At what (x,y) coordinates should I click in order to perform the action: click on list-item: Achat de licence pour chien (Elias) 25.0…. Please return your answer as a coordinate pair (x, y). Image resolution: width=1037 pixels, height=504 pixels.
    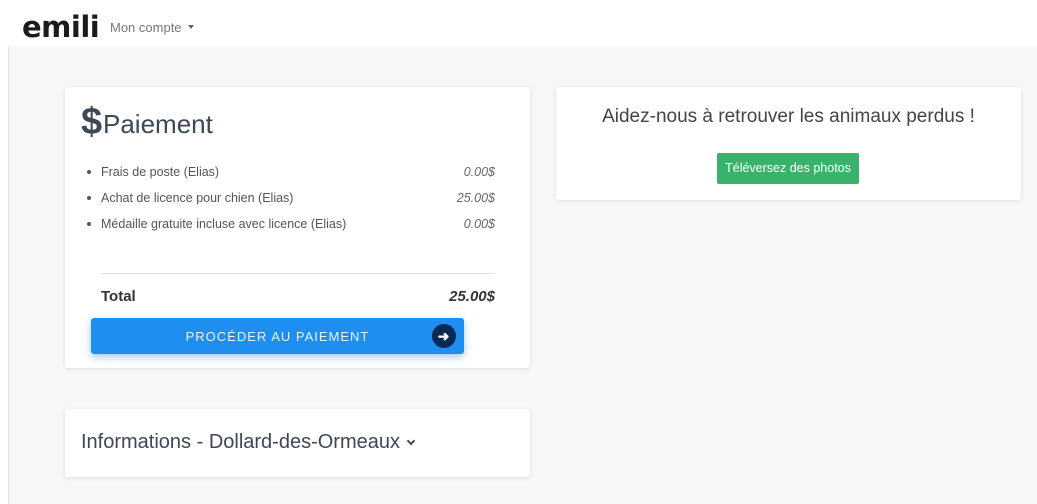
    Looking at the image, I should click on (290, 201).